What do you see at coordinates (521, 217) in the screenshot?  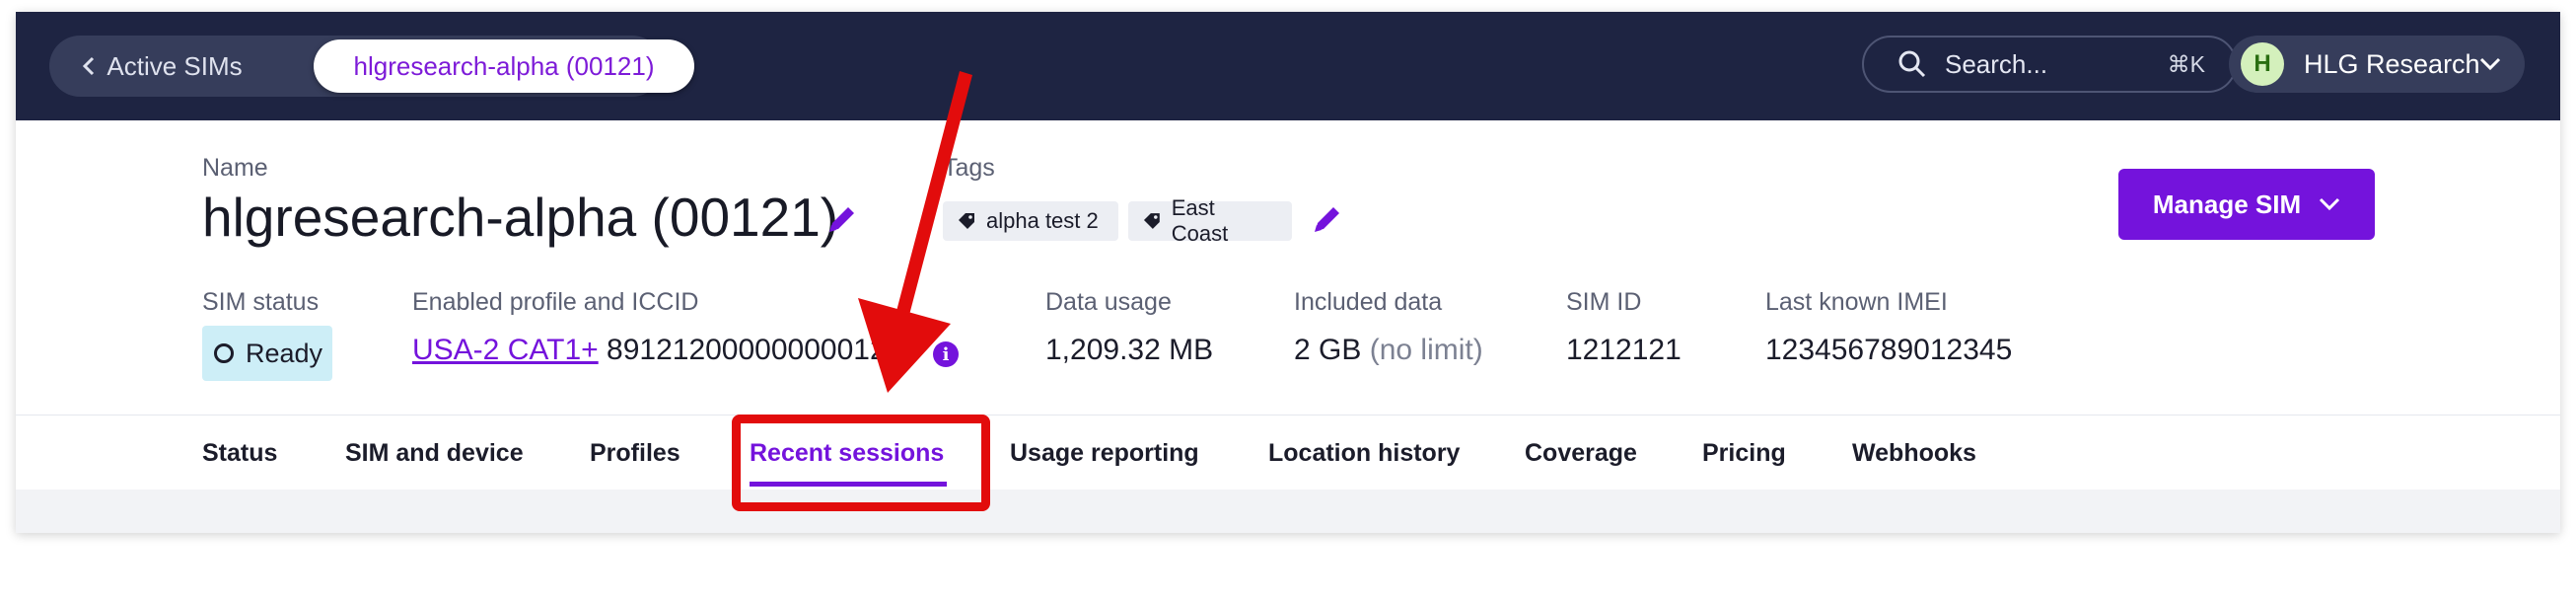 I see `page-title: hlgresearch-alpha (00121)` at bounding box center [521, 217].